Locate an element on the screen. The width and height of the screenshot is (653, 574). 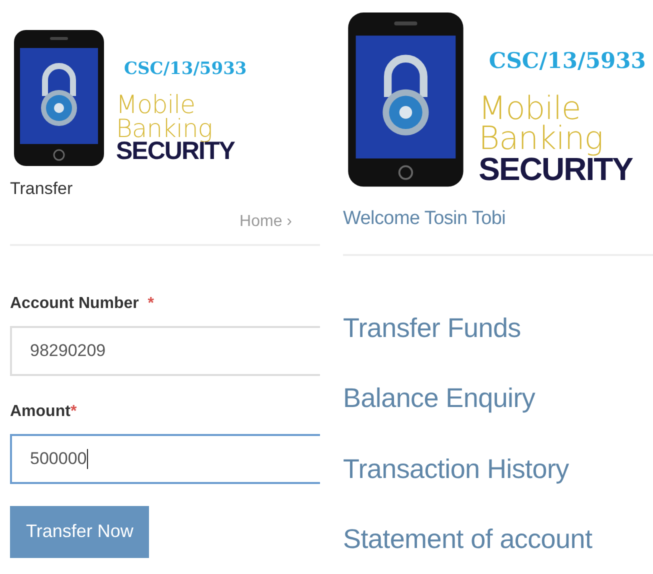
field-label: Account Number * is located at coordinates (83, 304).